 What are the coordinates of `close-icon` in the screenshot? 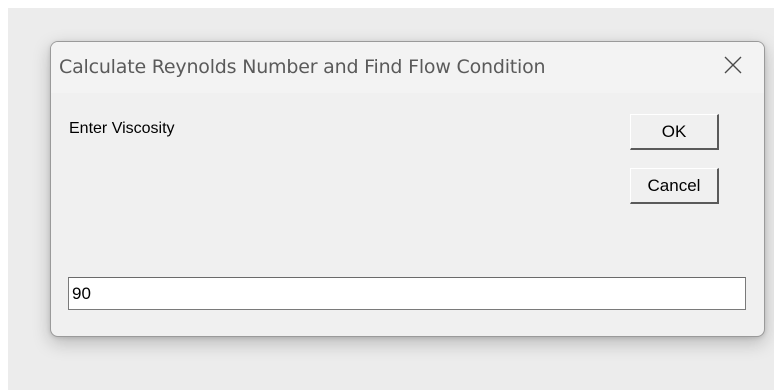 It's located at (733, 67).